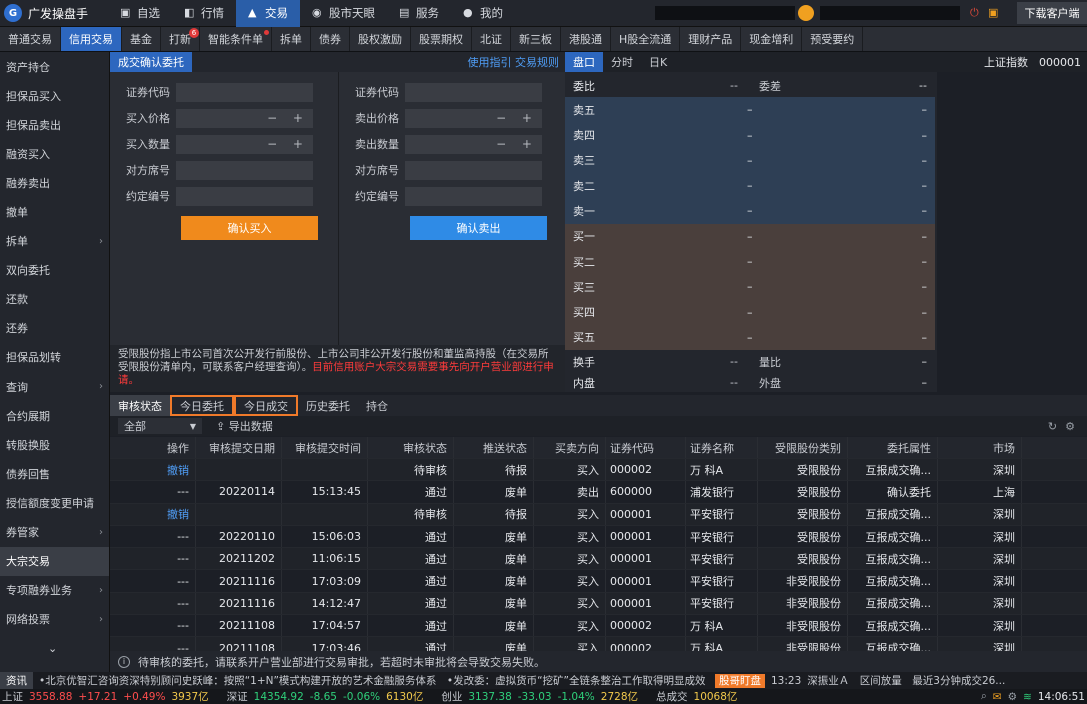 This screenshot has width=1087, height=704. What do you see at coordinates (517, 62) in the screenshot?
I see `help-links: 使用指引 交易规则` at bounding box center [517, 62].